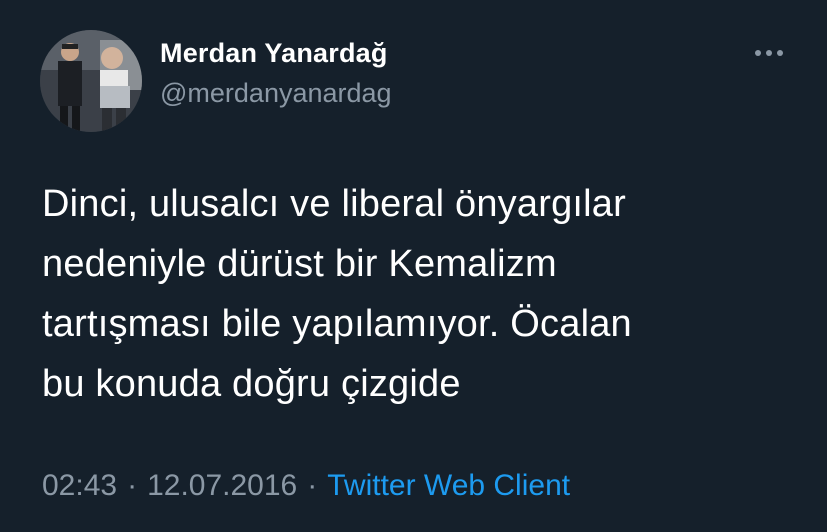 The height and width of the screenshot is (532, 827). I want to click on author-info: Merdan Yanardağ @merdanyanardag, so click(276, 73).